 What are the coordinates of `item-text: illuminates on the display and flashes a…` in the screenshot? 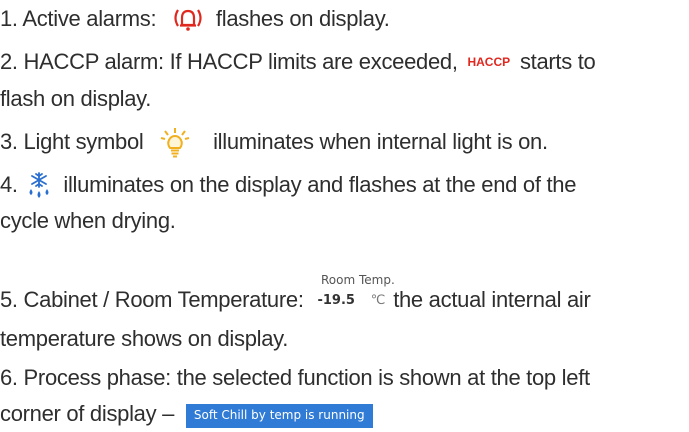 It's located at (320, 184).